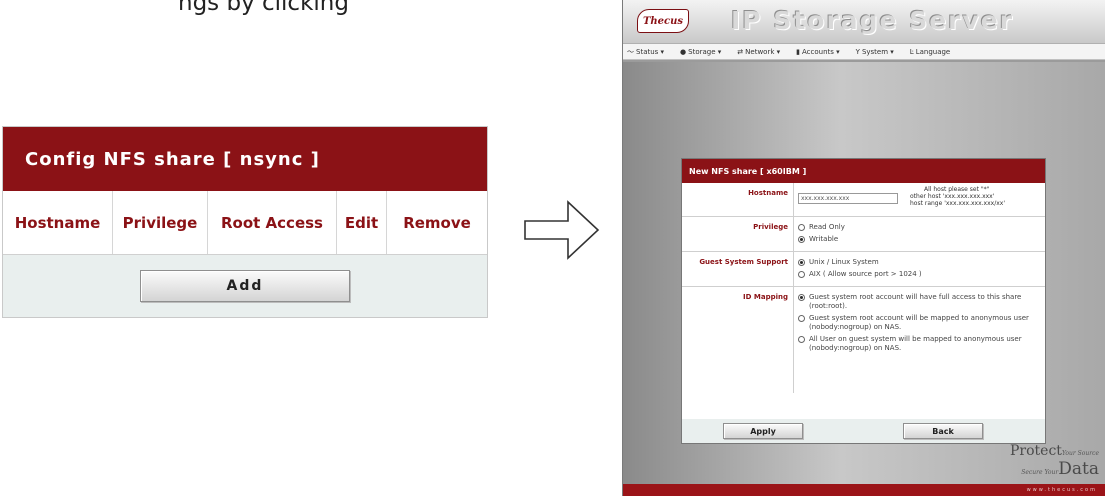 Image resolution: width=1105 pixels, height=496 pixels. I want to click on privilege-label: Privilege, so click(738, 234).